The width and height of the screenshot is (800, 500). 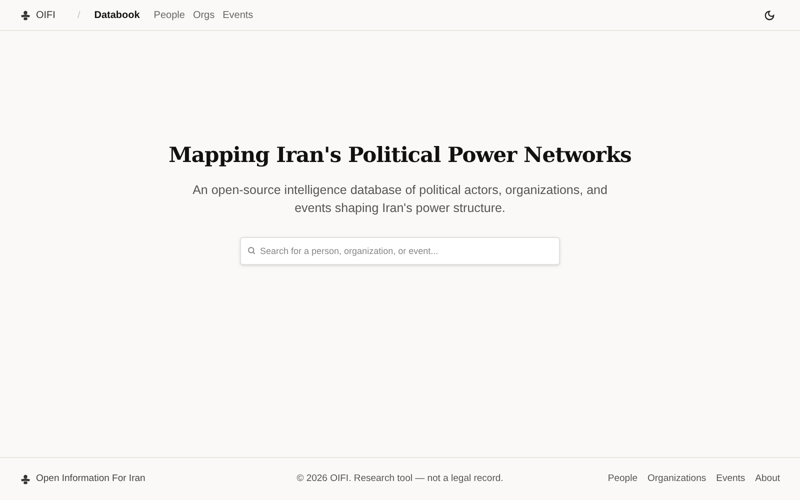 I want to click on nav-link: Databook, so click(x=117, y=15).